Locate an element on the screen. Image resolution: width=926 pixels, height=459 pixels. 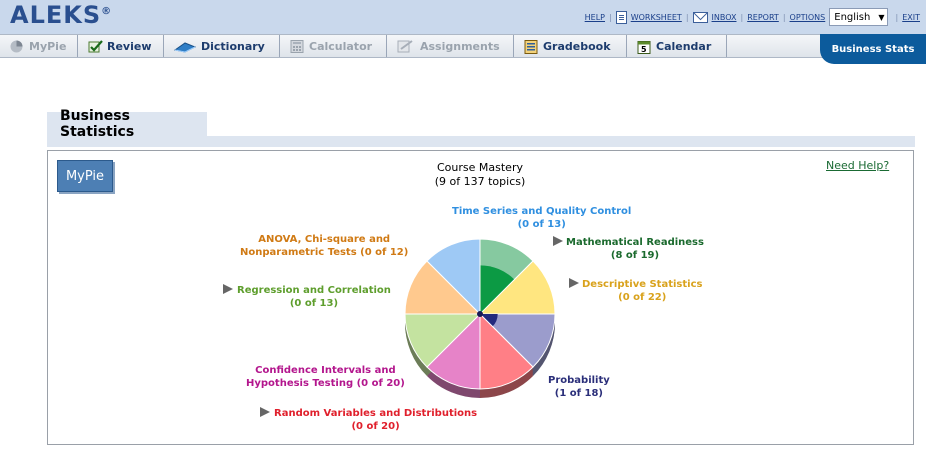
report-link: REPORT is located at coordinates (763, 17).